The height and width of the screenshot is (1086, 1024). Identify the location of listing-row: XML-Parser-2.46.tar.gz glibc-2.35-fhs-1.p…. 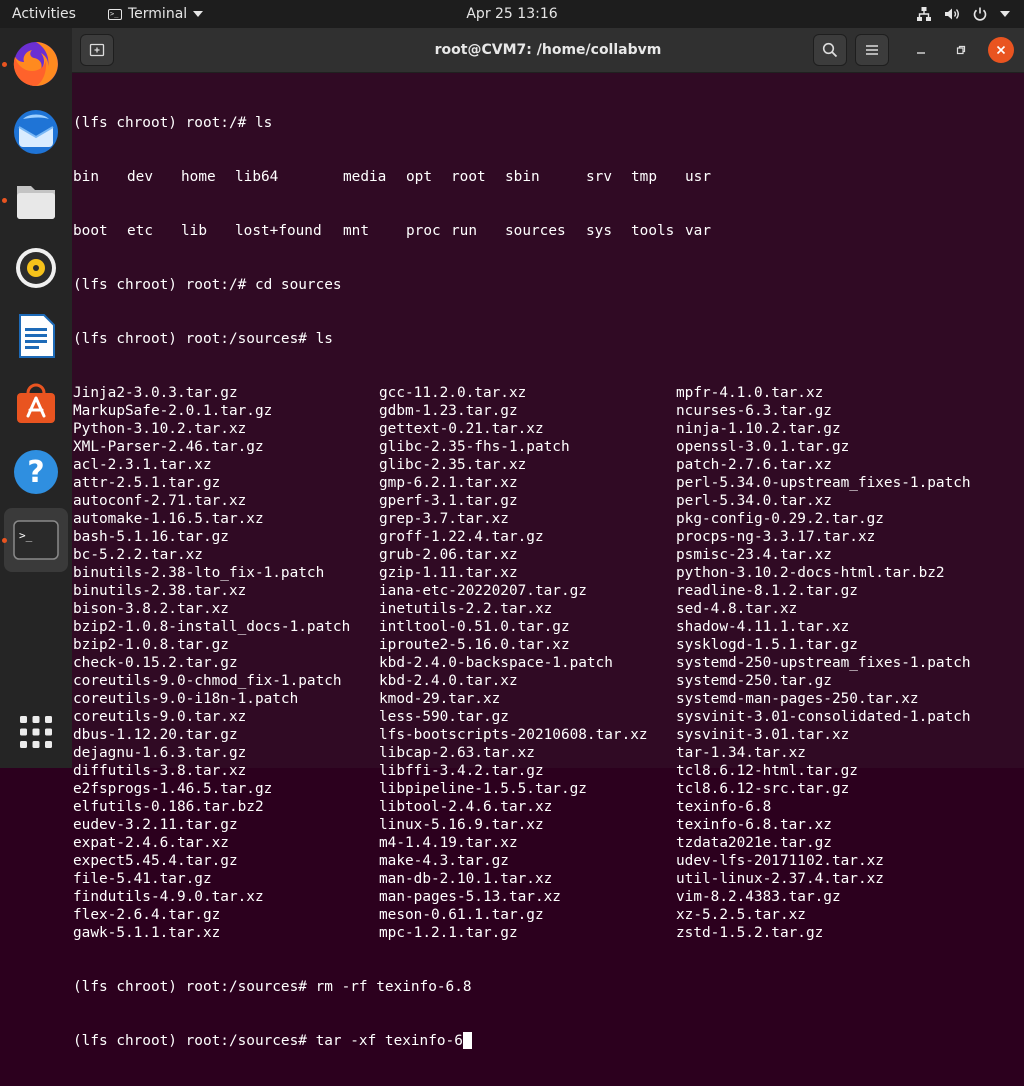
(548, 447).